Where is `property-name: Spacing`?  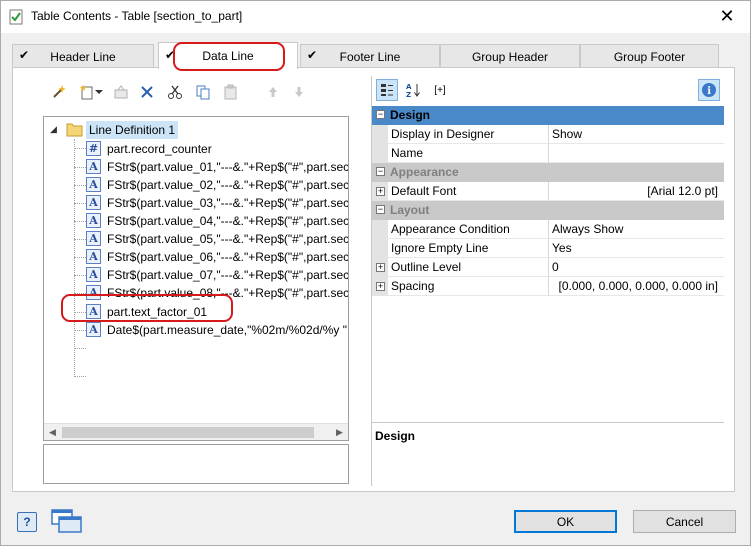 property-name: Spacing is located at coordinates (468, 286).